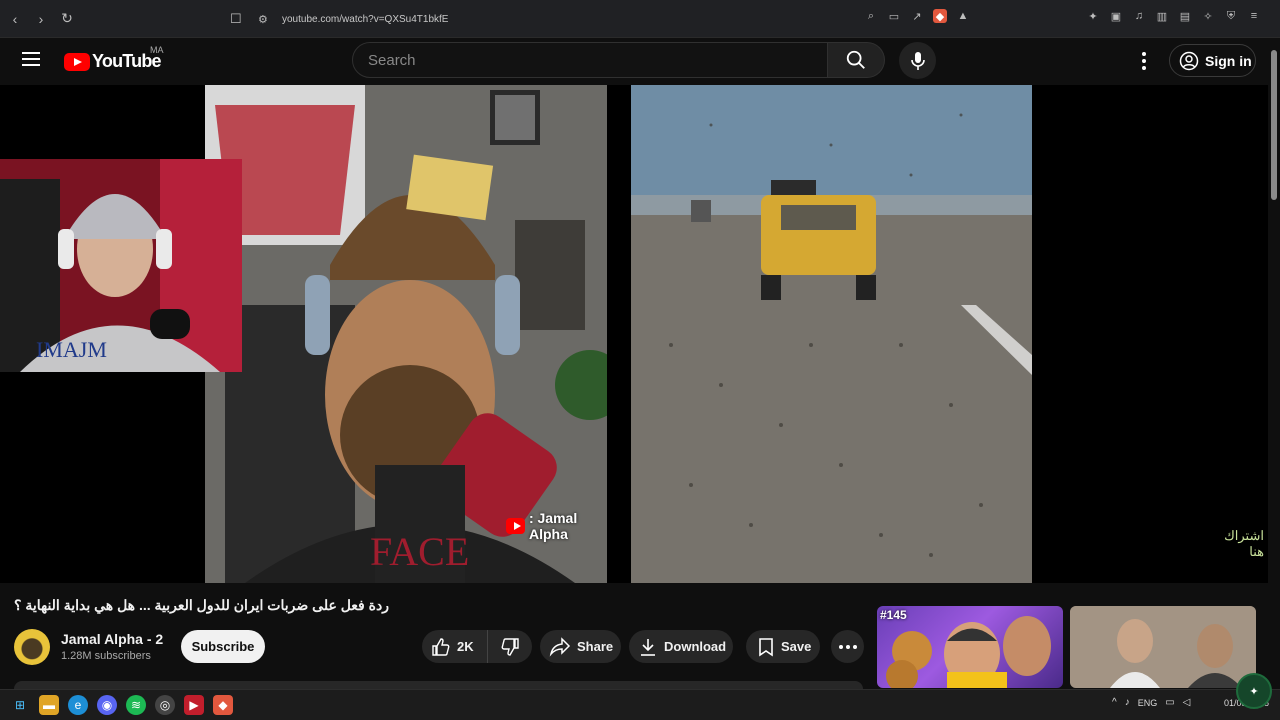  Describe the element at coordinates (1116, 16) in the screenshot. I see `screenshot-icon: ▣` at that location.